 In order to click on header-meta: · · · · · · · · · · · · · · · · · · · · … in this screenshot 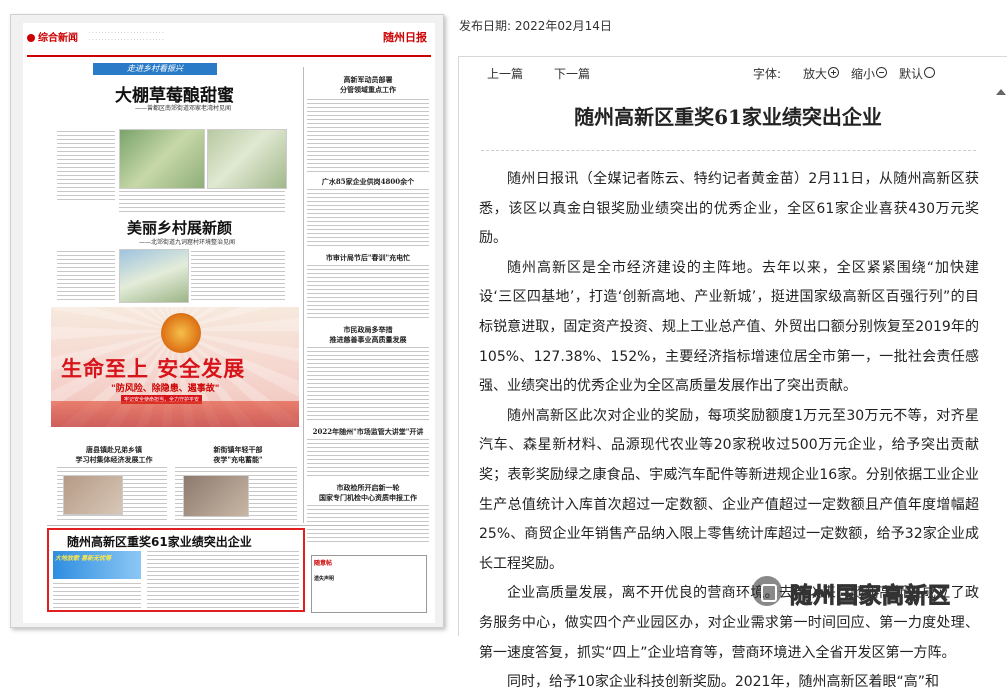, I will do `click(126, 36)`.